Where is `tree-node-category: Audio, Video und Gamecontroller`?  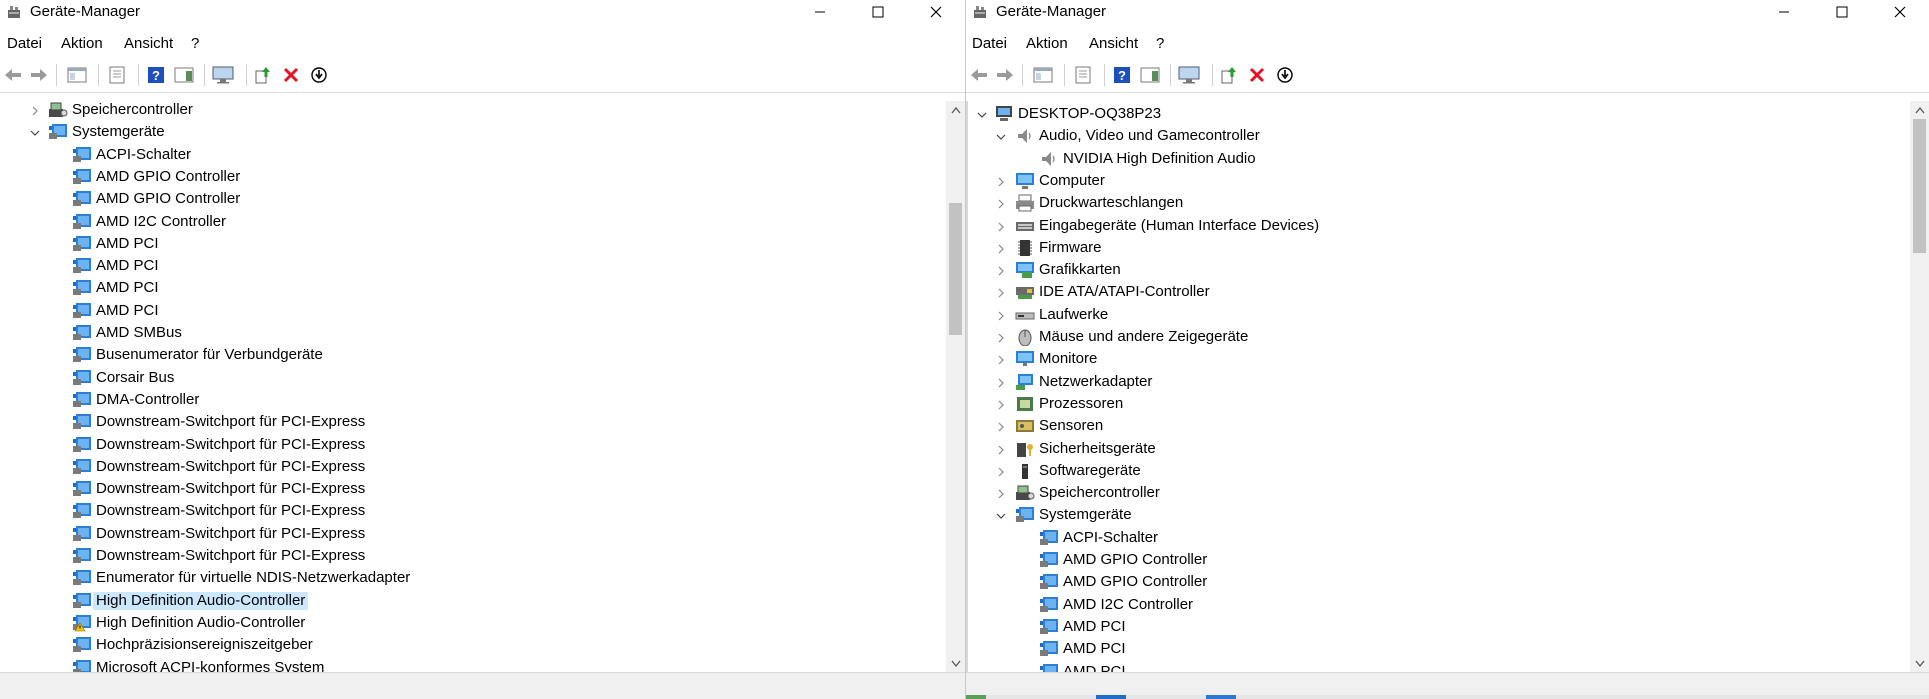 tree-node-category: Audio, Video und Gamecontroller is located at coordinates (1439, 136).